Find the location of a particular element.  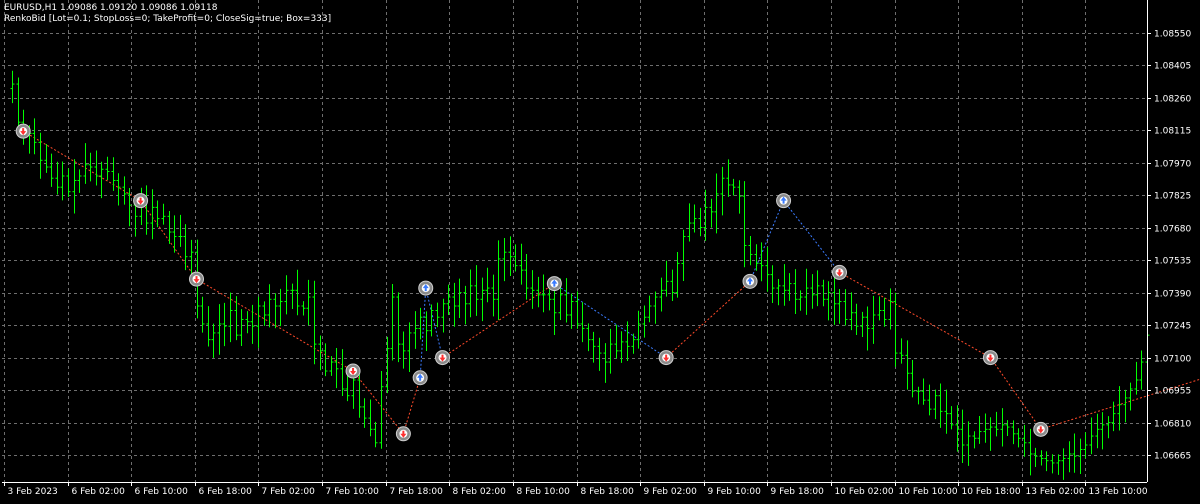

time-tick-label: 8 Feb 10:00 is located at coordinates (544, 492).